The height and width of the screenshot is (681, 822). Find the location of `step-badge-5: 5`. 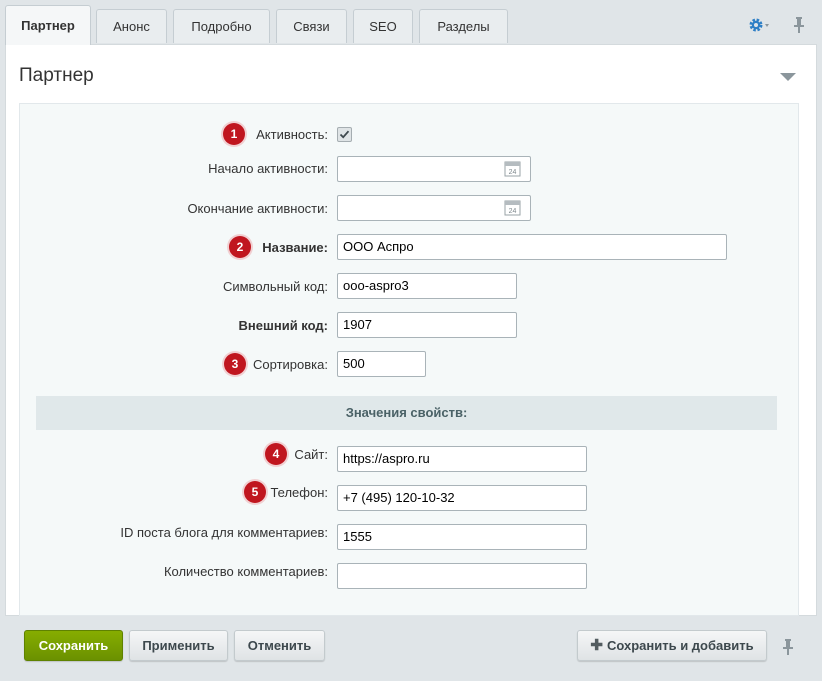

step-badge-5: 5 is located at coordinates (255, 492).